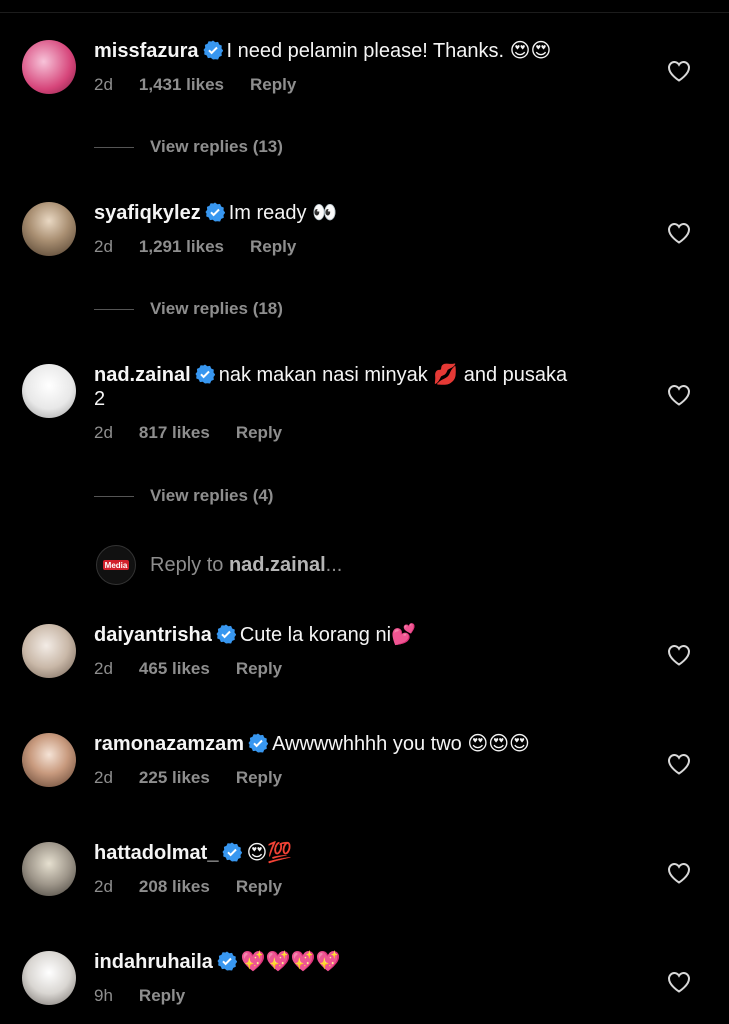  What do you see at coordinates (216, 146) in the screenshot?
I see `view-replies-label: View replies (13)` at bounding box center [216, 146].